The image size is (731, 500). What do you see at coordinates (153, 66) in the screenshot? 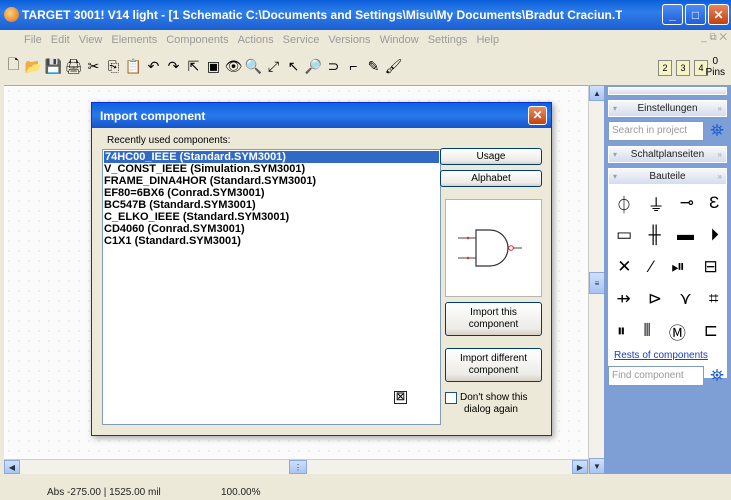
I see `undo-icon: ↶` at bounding box center [153, 66].